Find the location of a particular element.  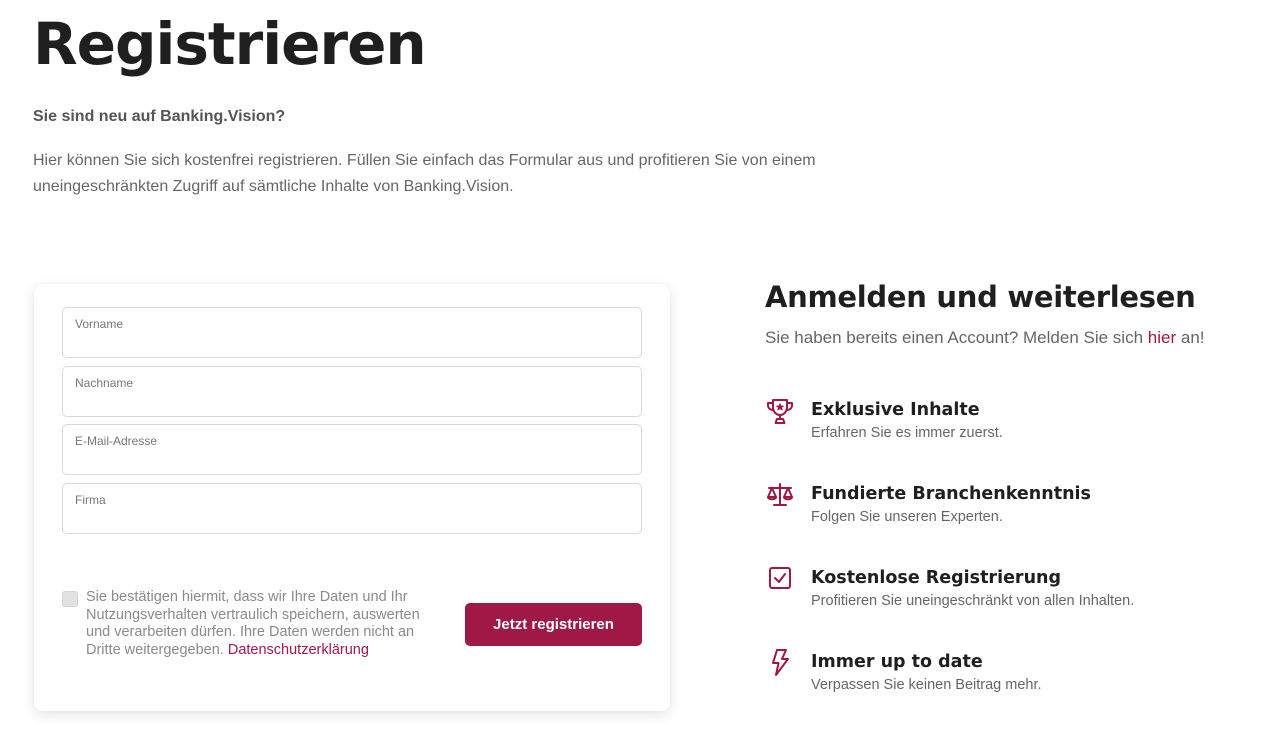

scale-icon is located at coordinates (780, 496).